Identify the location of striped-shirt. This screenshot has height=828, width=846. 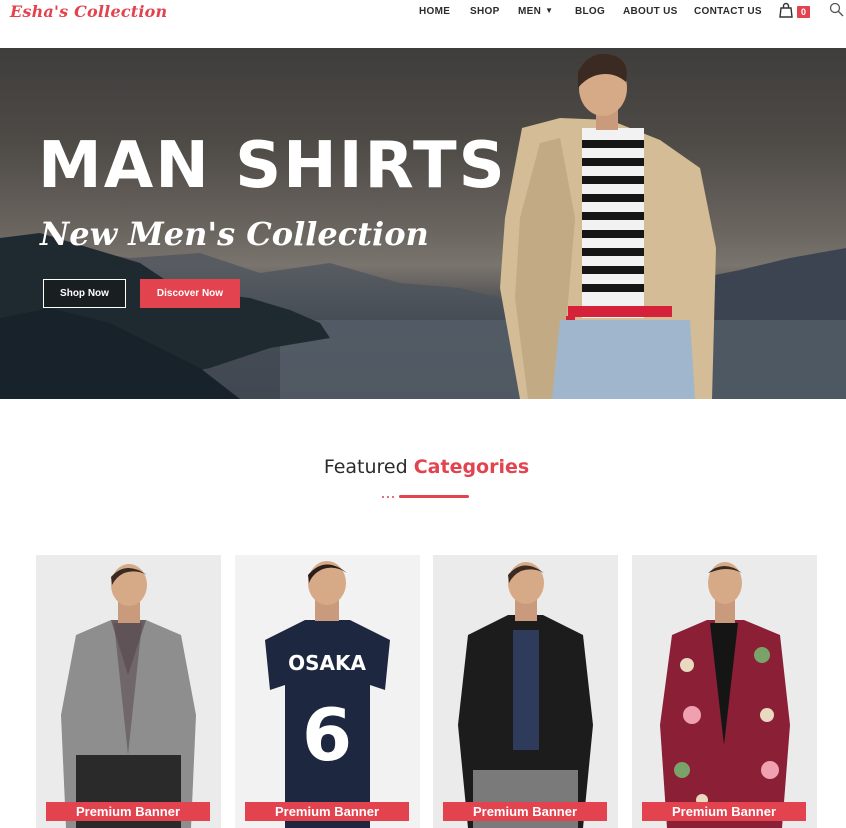
(613, 223).